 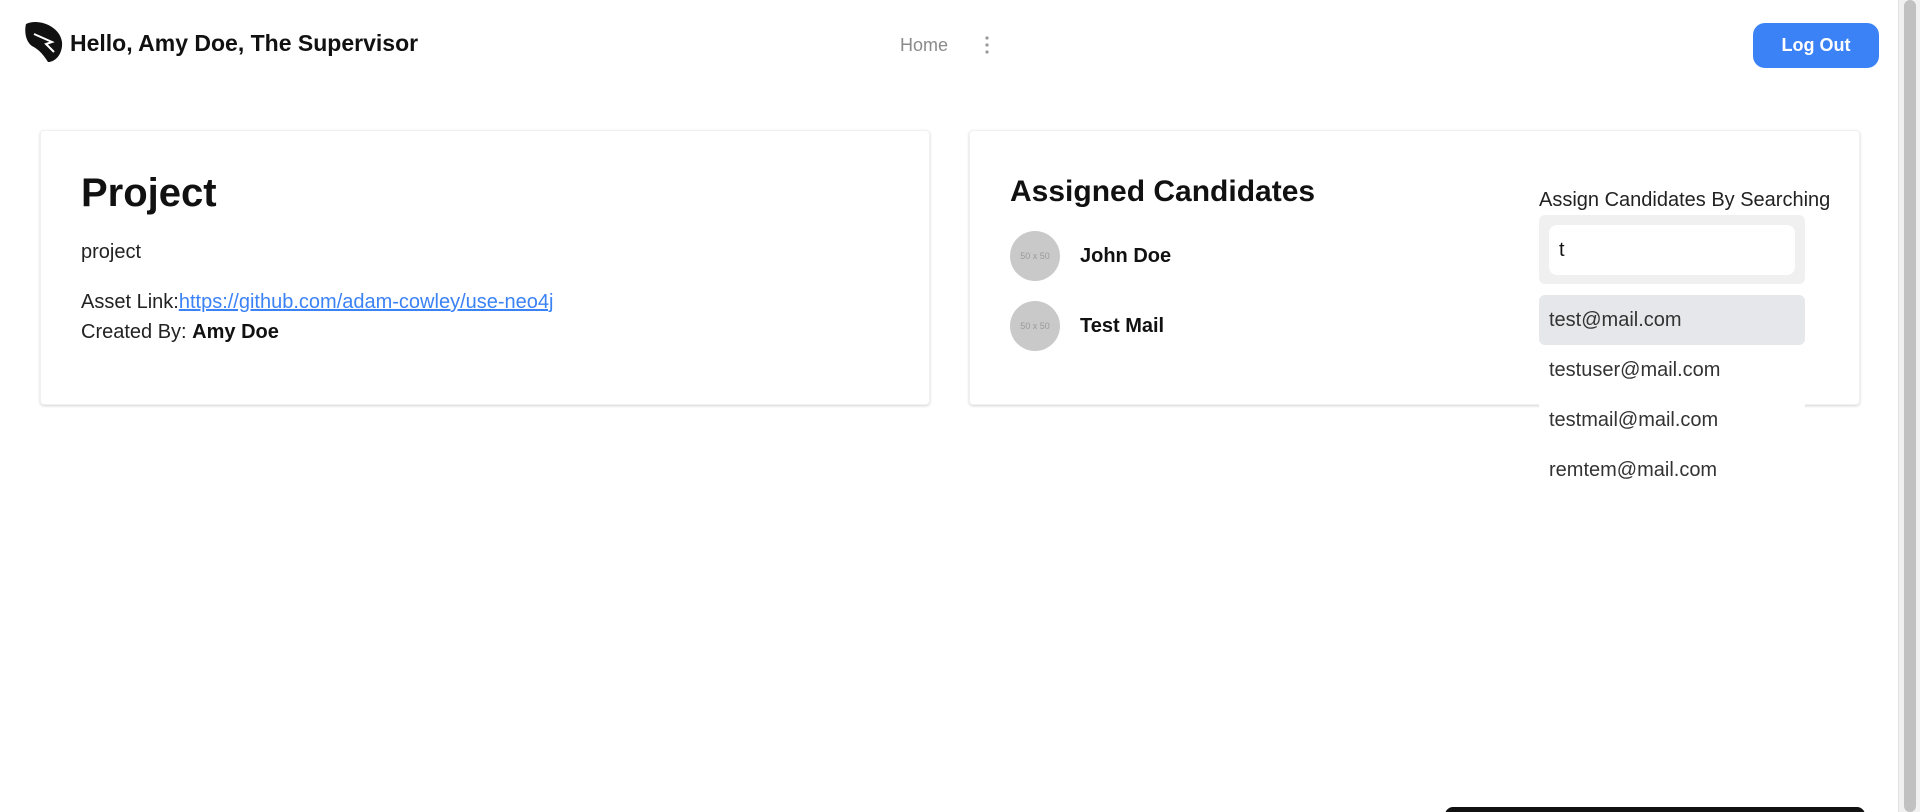 I want to click on candidate-item: 50 x 50 John Doe, so click(x=1090, y=256).